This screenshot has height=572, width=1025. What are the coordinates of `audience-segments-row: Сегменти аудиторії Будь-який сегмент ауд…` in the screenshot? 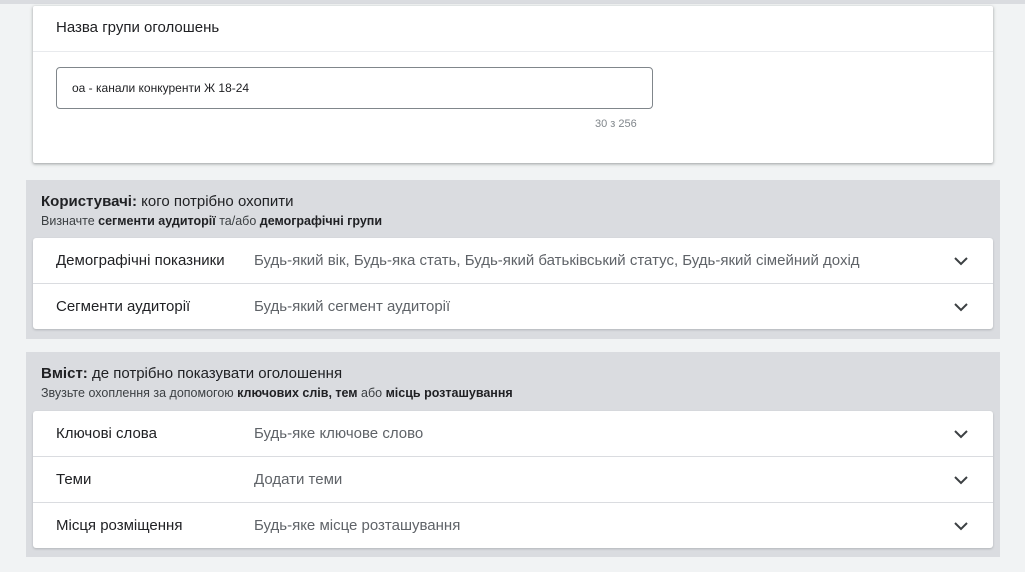 It's located at (513, 306).